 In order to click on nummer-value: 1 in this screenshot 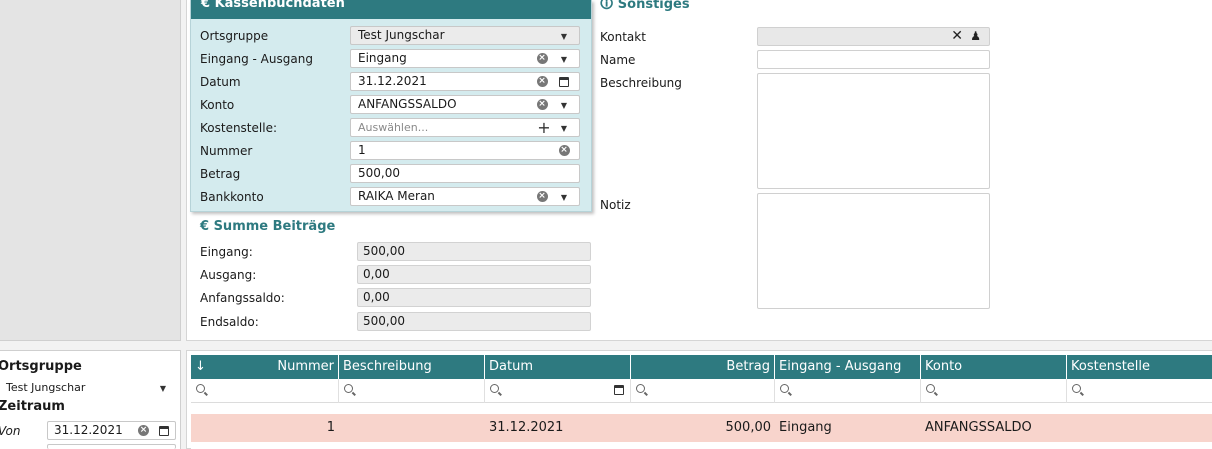, I will do `click(362, 150)`.